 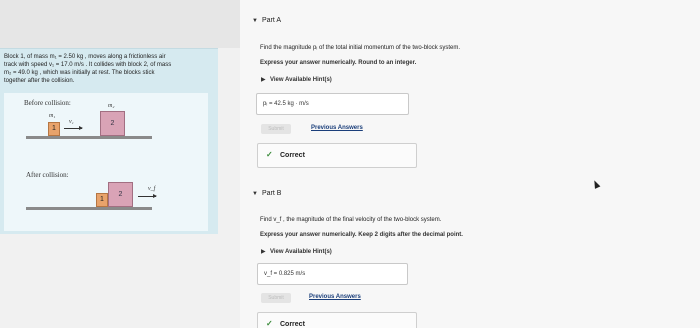 What do you see at coordinates (152, 189) in the screenshot?
I see `velocity-final-label: v_f` at bounding box center [152, 189].